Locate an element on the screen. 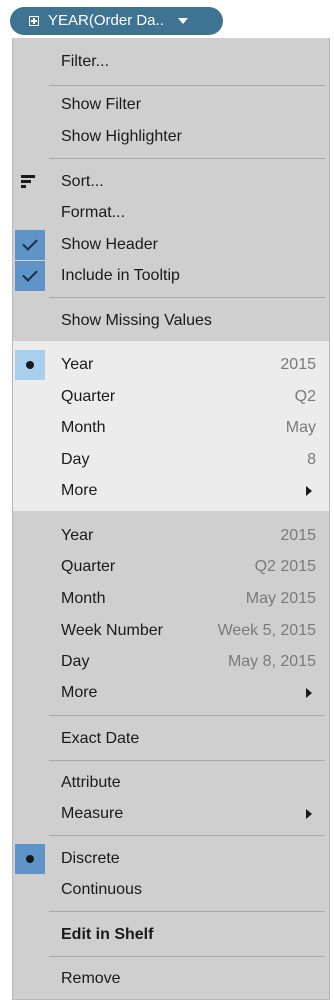 The width and height of the screenshot is (334, 1000). menu-item-remove: Remove is located at coordinates (171, 979).